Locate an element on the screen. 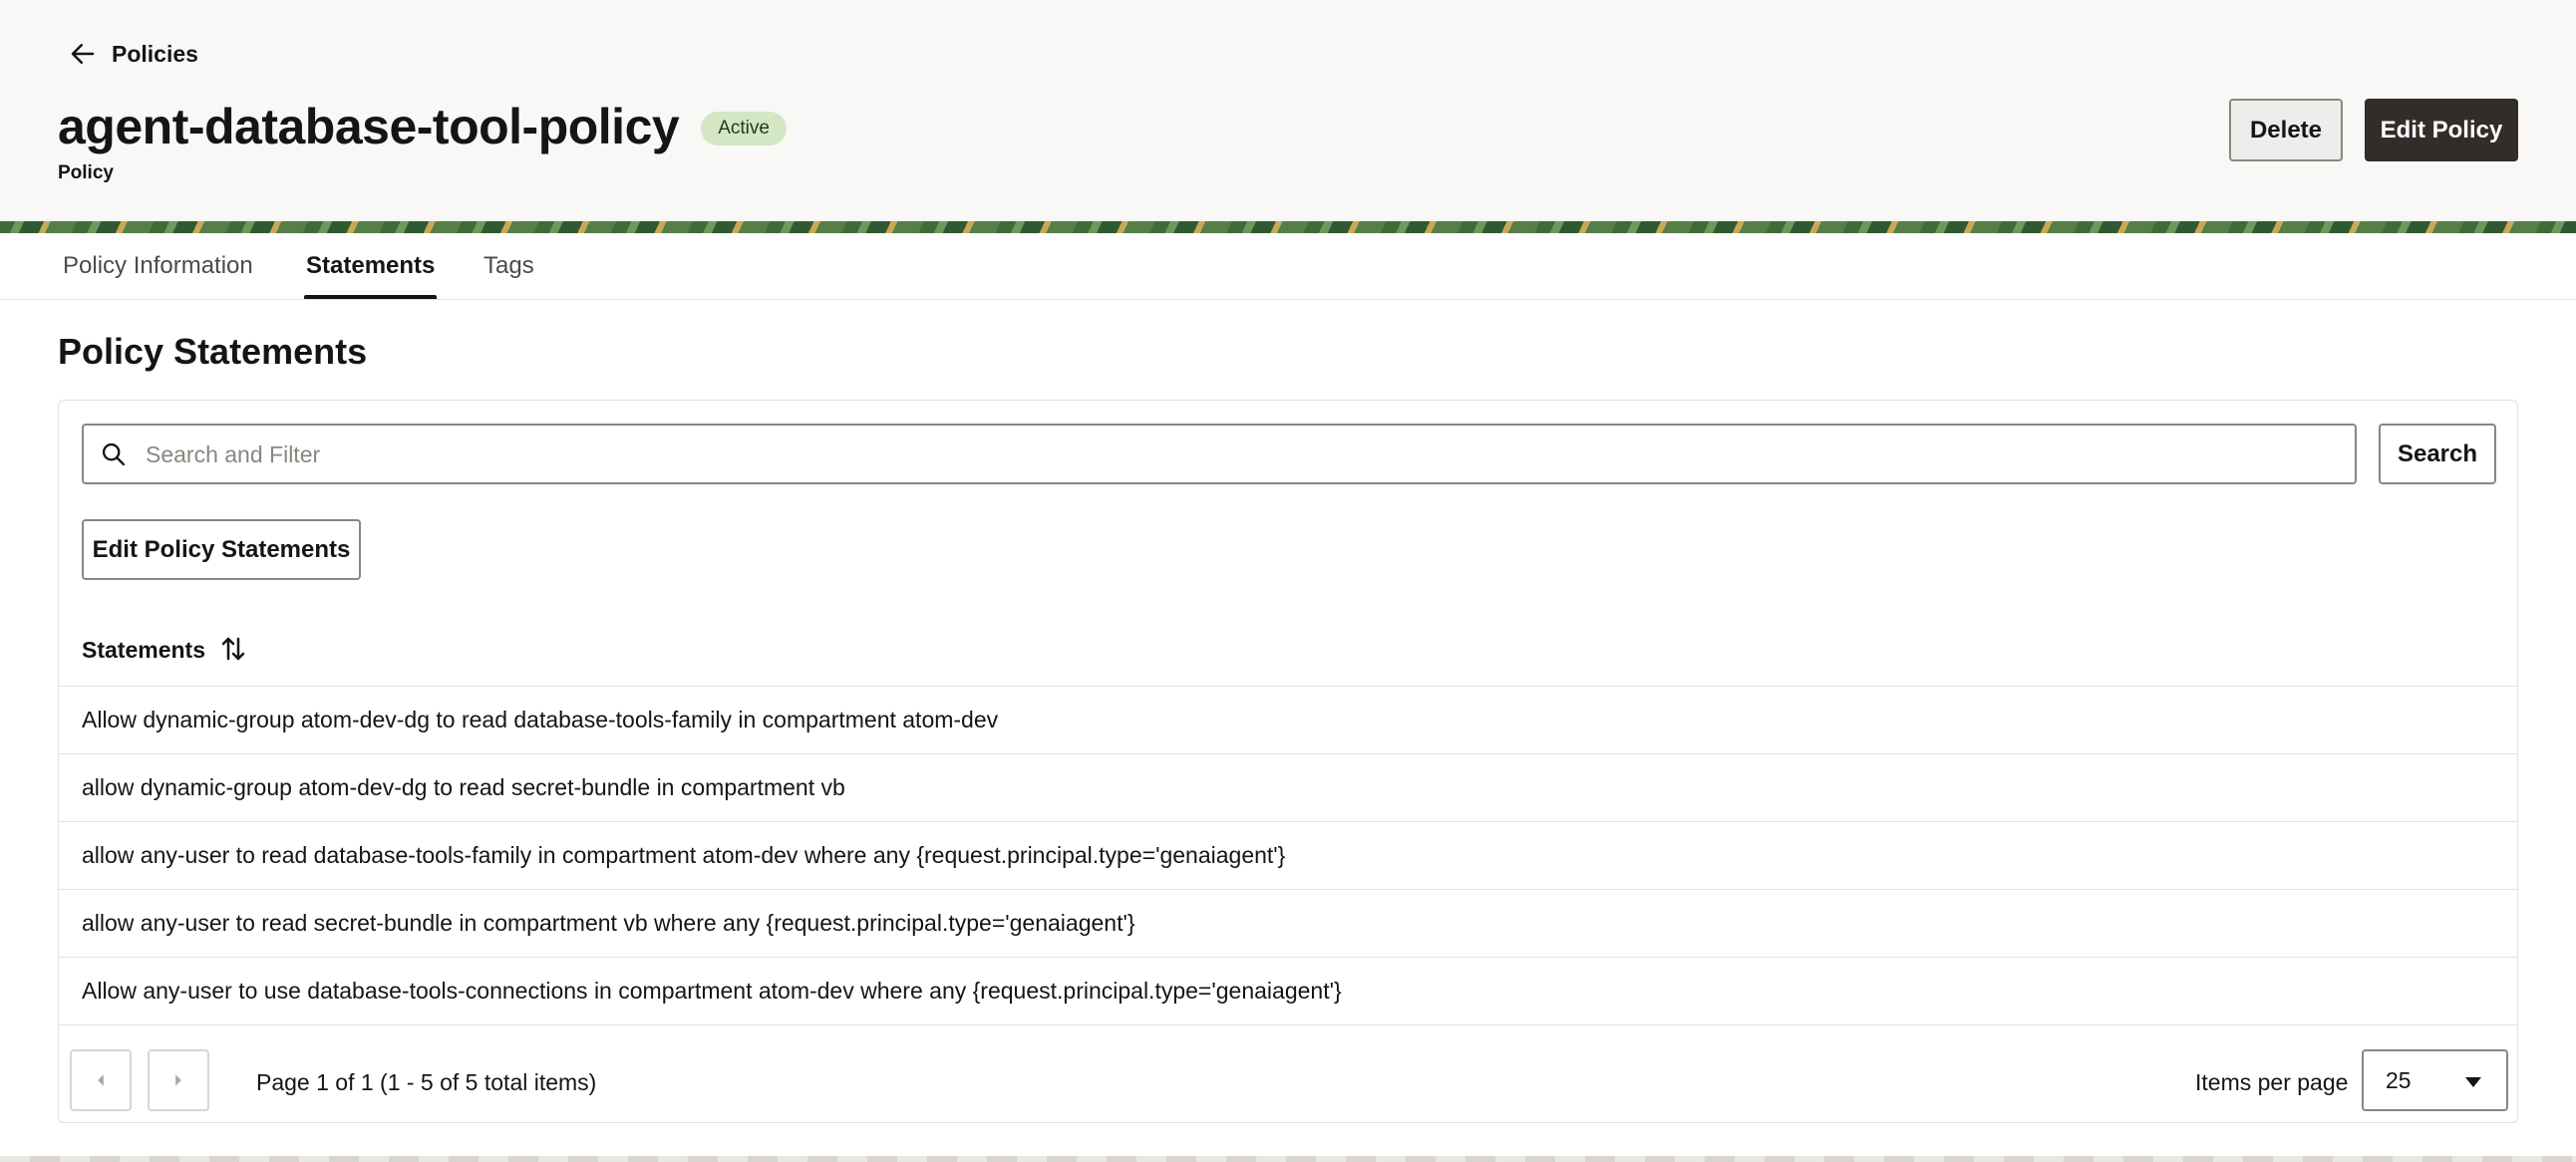 This screenshot has height=1162, width=2576. statements-column-header: Statements is located at coordinates (143, 650).